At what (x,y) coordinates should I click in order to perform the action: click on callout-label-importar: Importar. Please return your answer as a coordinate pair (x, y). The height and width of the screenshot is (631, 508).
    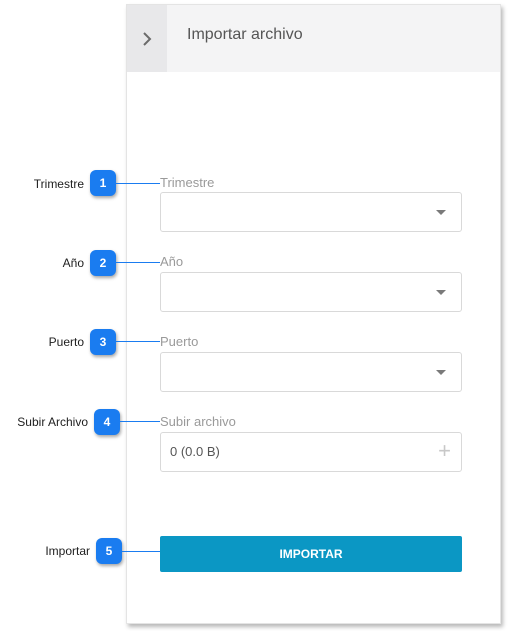
    Looking at the image, I should click on (67, 551).